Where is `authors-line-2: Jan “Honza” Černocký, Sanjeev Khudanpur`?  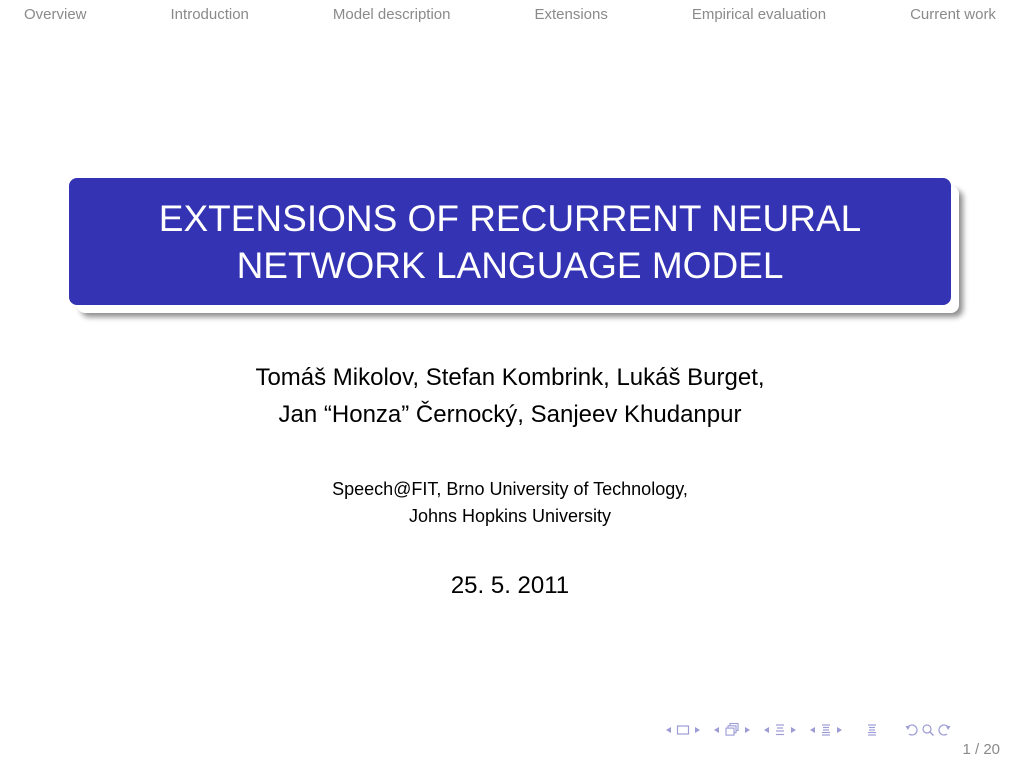
authors-line-2: Jan “Honza” Černocký, Sanjeev Khudanpur is located at coordinates (510, 414).